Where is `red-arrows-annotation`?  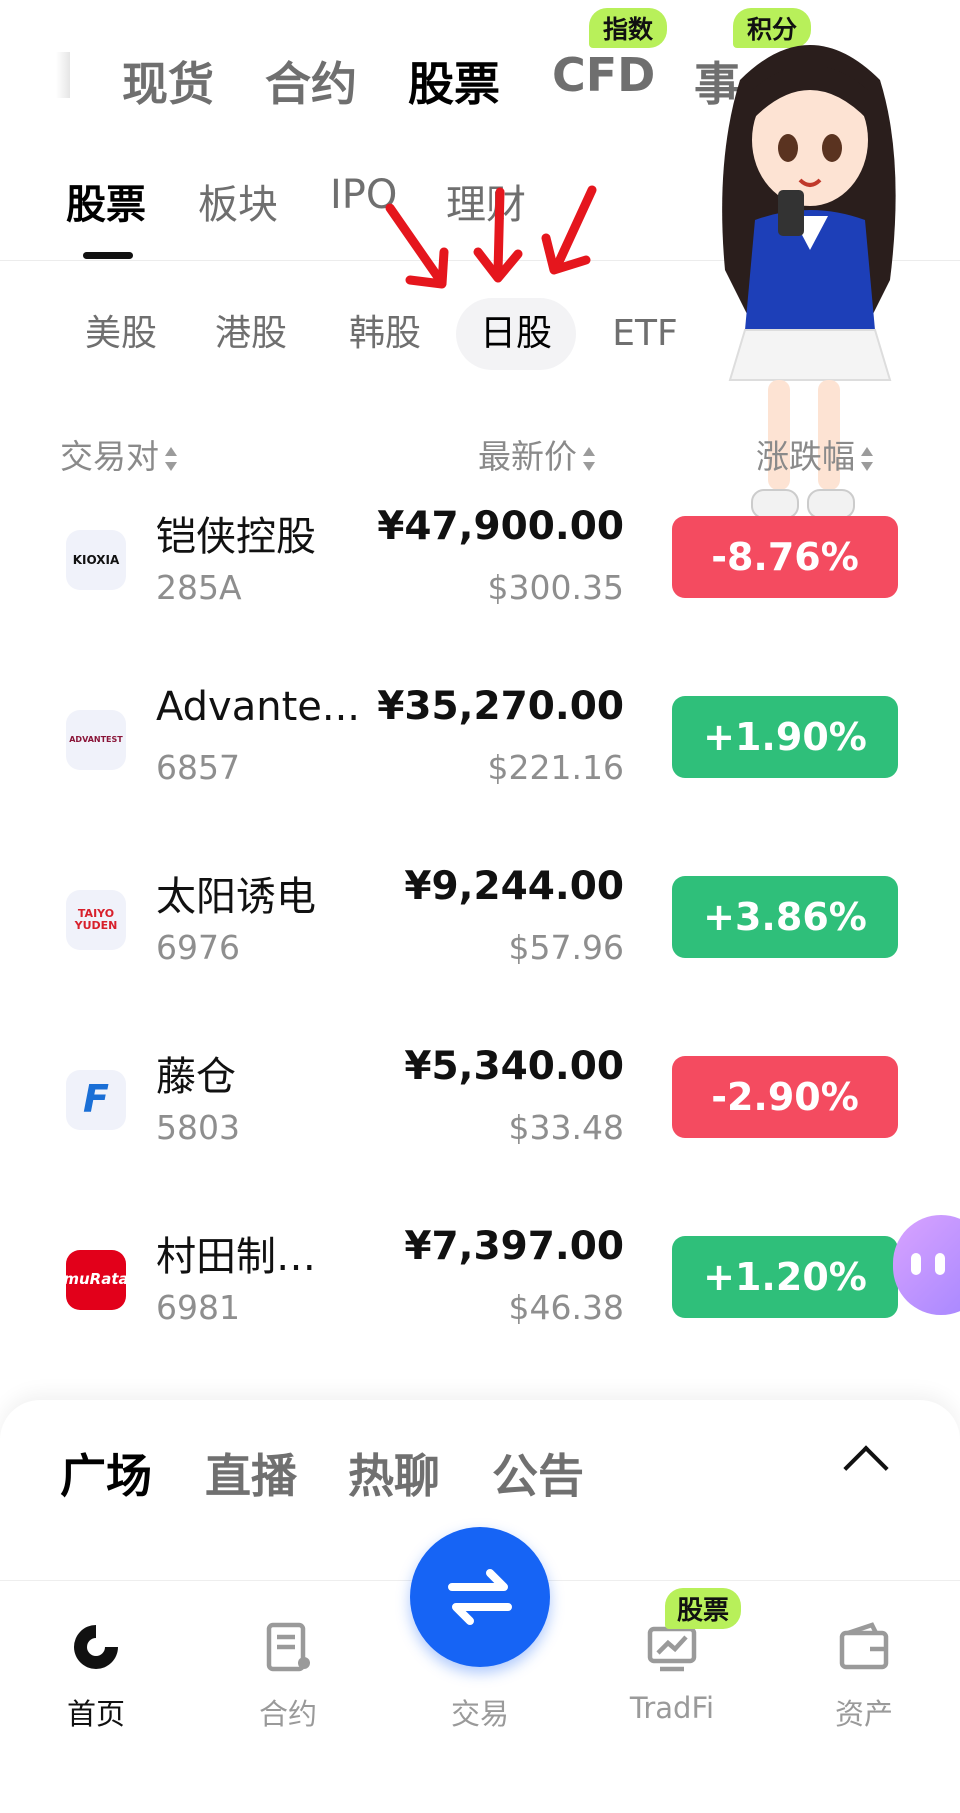 red-arrows-annotation is located at coordinates (491, 237).